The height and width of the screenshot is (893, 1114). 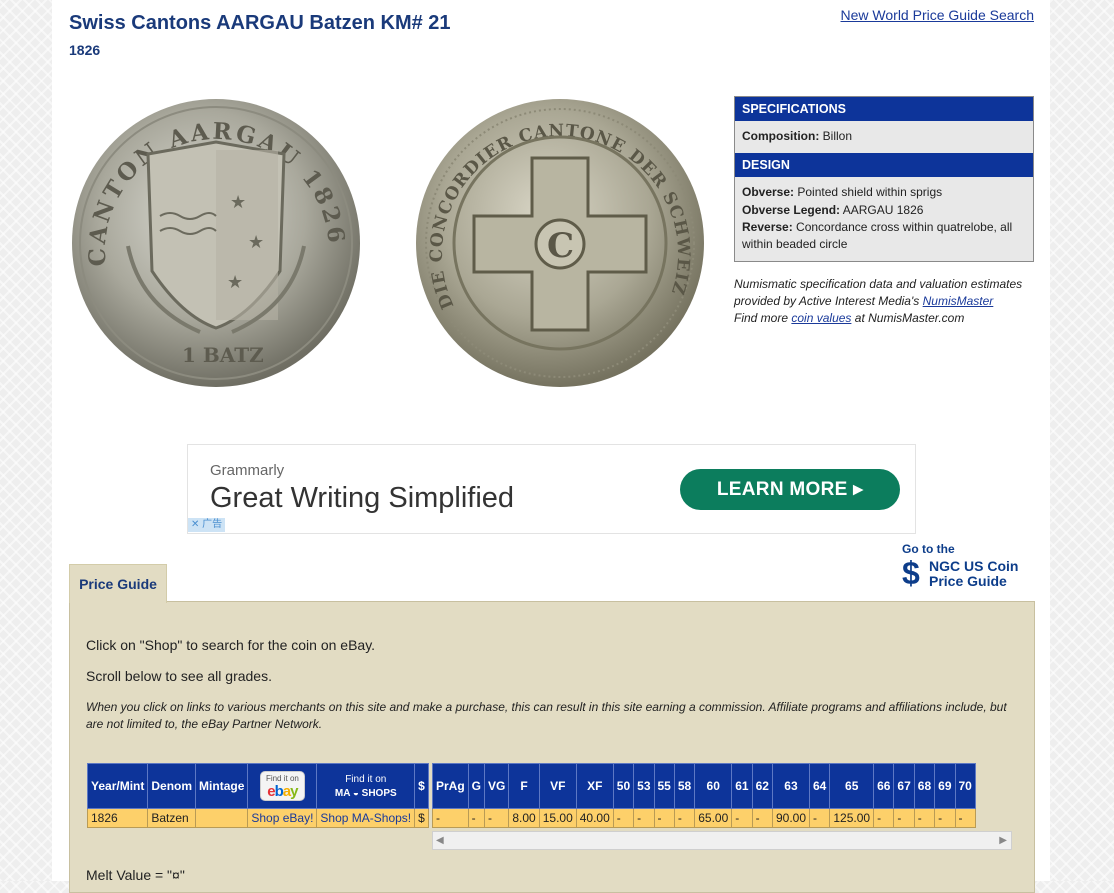 I want to click on cell-price-f: 8.00, so click(x=524, y=818).